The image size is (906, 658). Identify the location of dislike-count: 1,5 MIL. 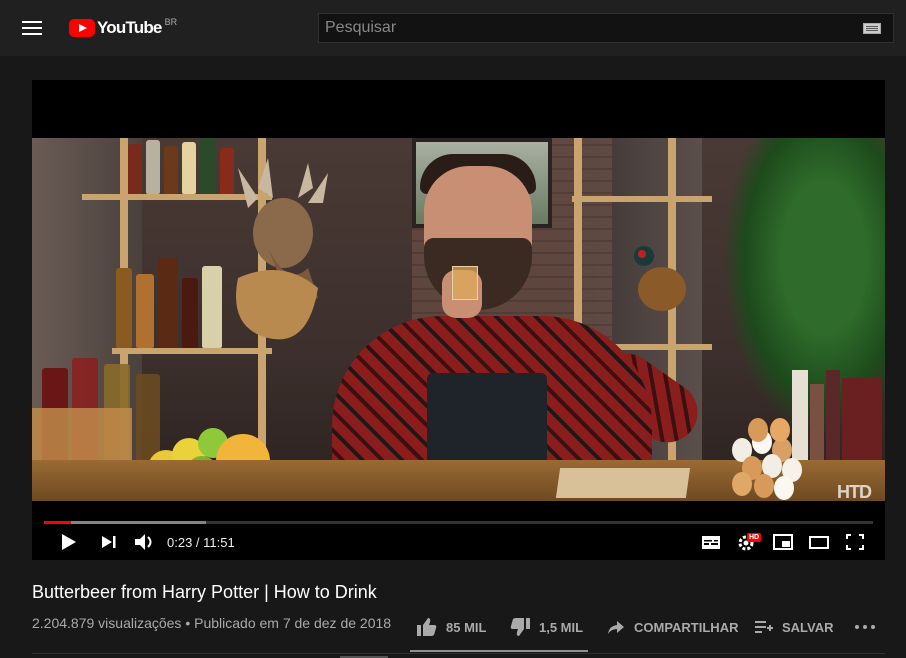
(561, 627).